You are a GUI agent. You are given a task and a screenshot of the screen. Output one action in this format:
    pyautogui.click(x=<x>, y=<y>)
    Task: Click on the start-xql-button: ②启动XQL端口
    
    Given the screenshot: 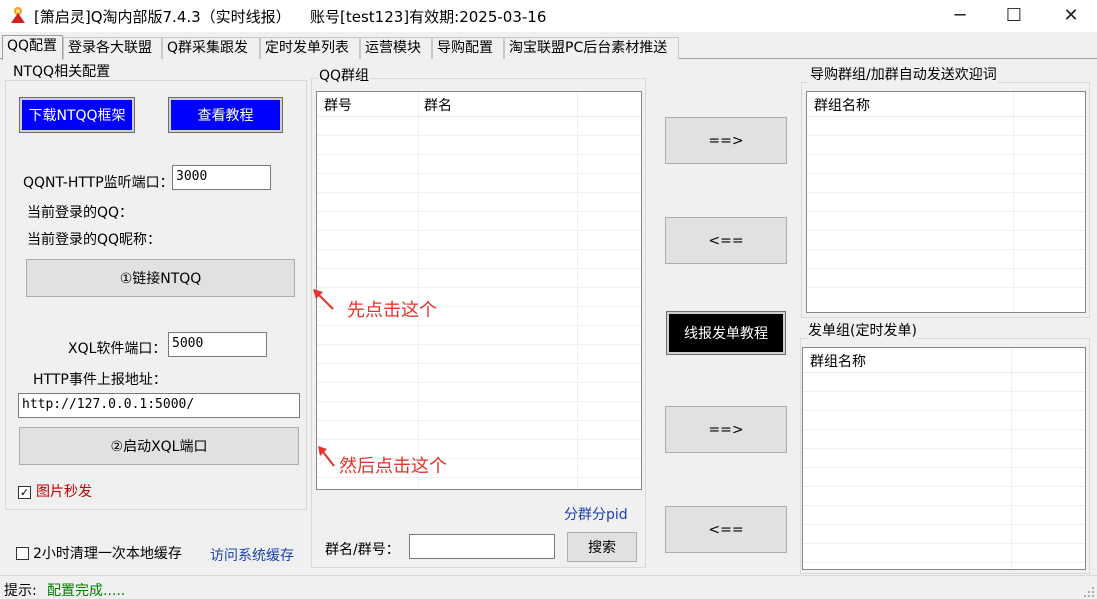 What is the action you would take?
    pyautogui.click(x=159, y=446)
    